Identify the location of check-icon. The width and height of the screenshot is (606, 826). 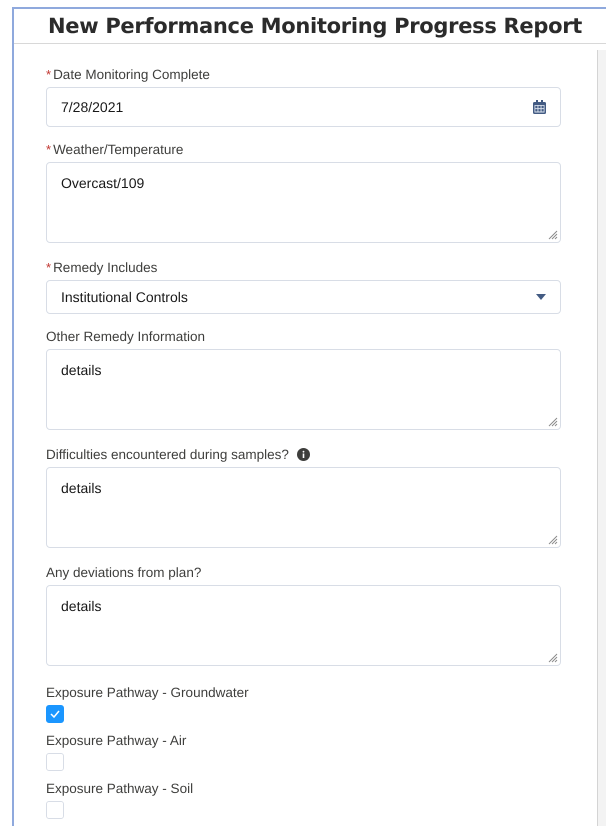
(55, 714).